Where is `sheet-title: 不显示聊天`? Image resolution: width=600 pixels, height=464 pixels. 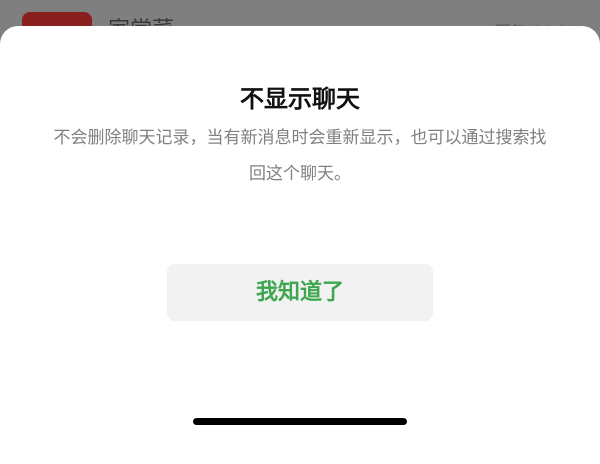 sheet-title: 不显示聊天 is located at coordinates (300, 99).